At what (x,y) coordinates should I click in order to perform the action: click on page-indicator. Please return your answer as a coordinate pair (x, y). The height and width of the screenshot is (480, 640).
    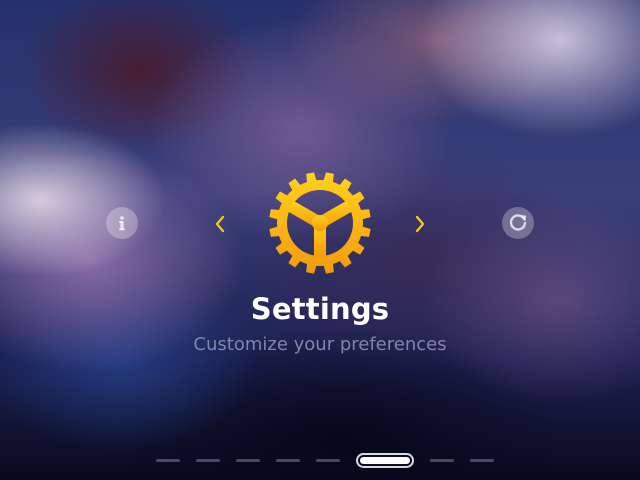
    Looking at the image, I should click on (333, 460).